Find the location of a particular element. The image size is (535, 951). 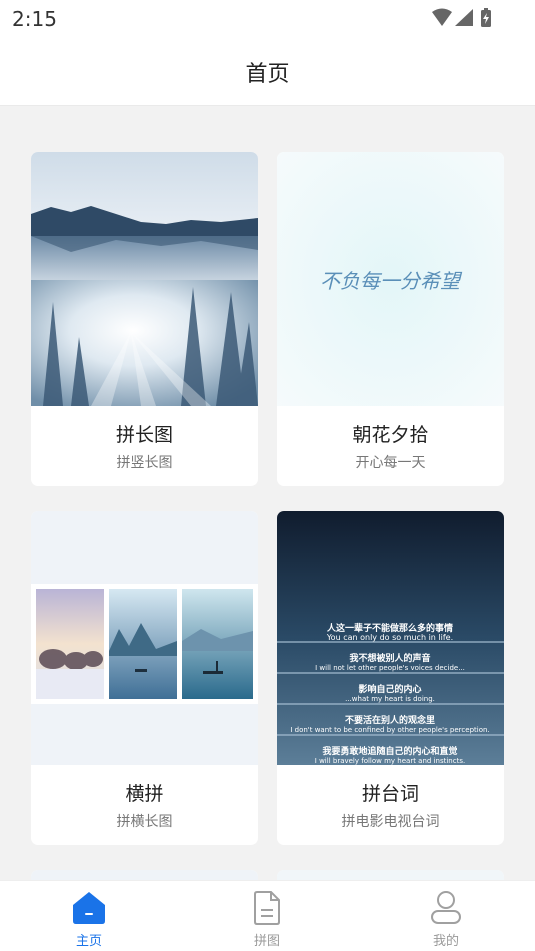

card-memories: 不负每一分希望 朝花夕拾 开心每一天 is located at coordinates (390, 319).